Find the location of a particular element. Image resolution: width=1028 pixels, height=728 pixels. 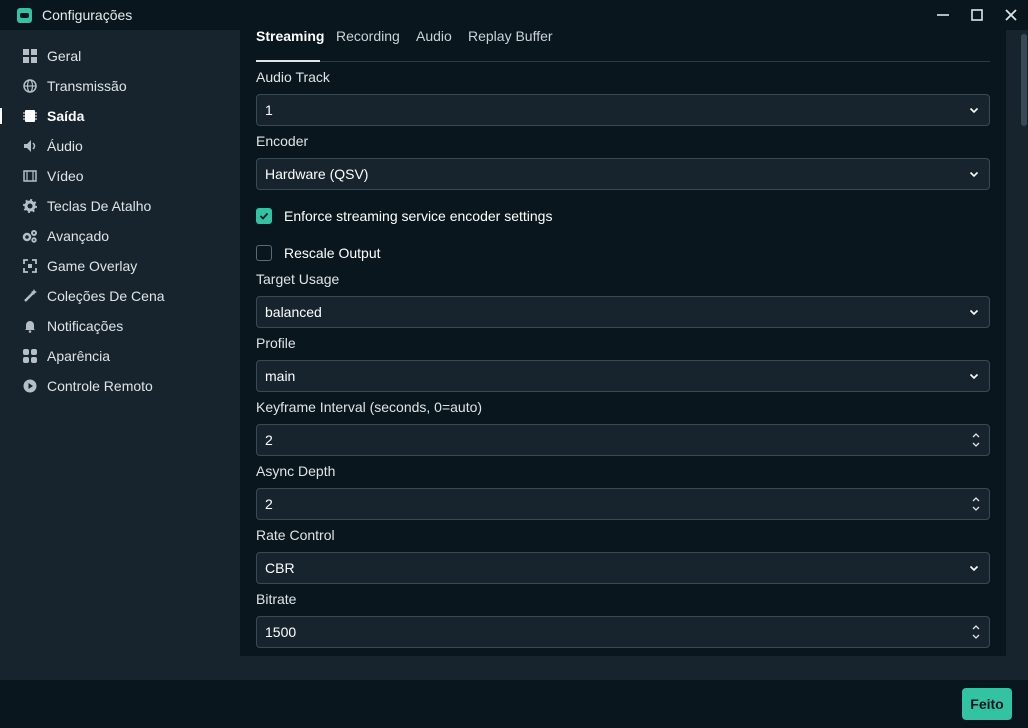

encoder-value: Hardware (QSV) is located at coordinates (317, 174).